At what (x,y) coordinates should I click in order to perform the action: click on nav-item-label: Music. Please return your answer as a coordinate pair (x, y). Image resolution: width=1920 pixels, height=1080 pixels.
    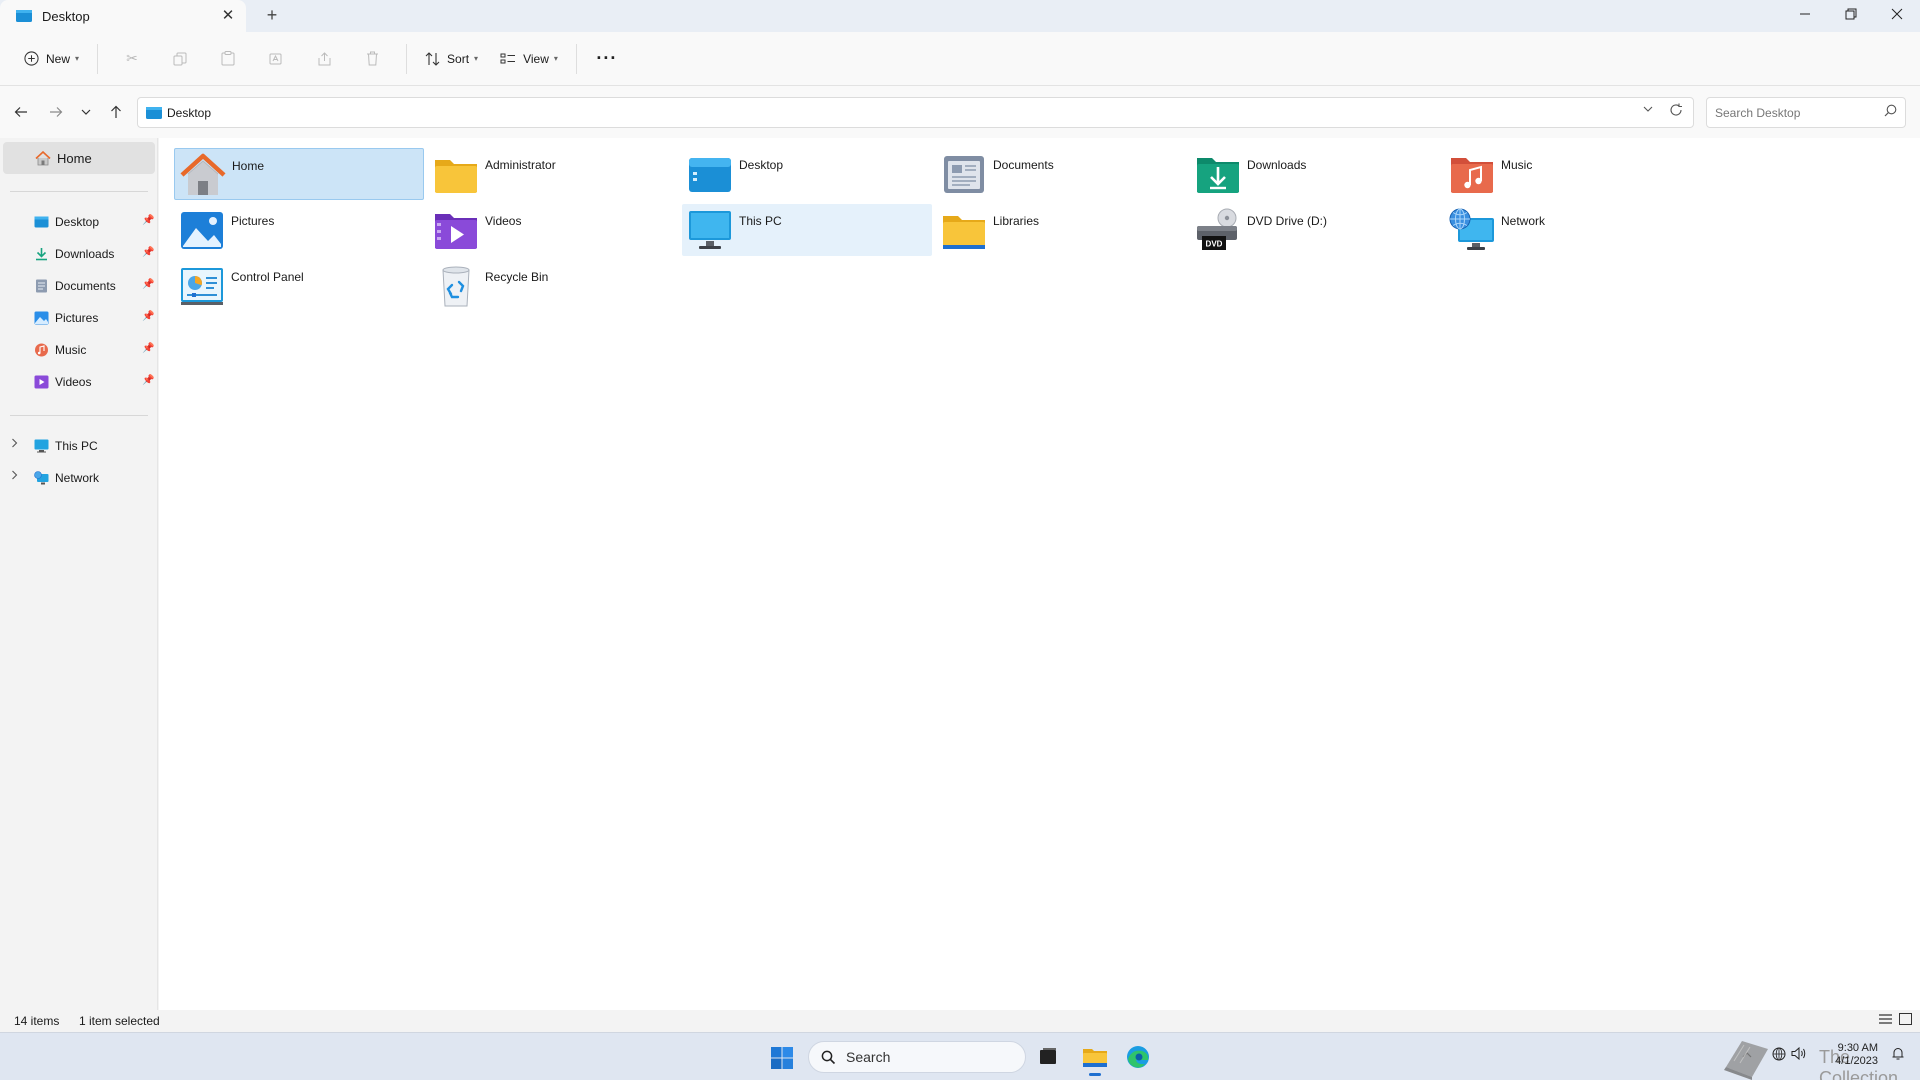
    Looking at the image, I should click on (71, 350).